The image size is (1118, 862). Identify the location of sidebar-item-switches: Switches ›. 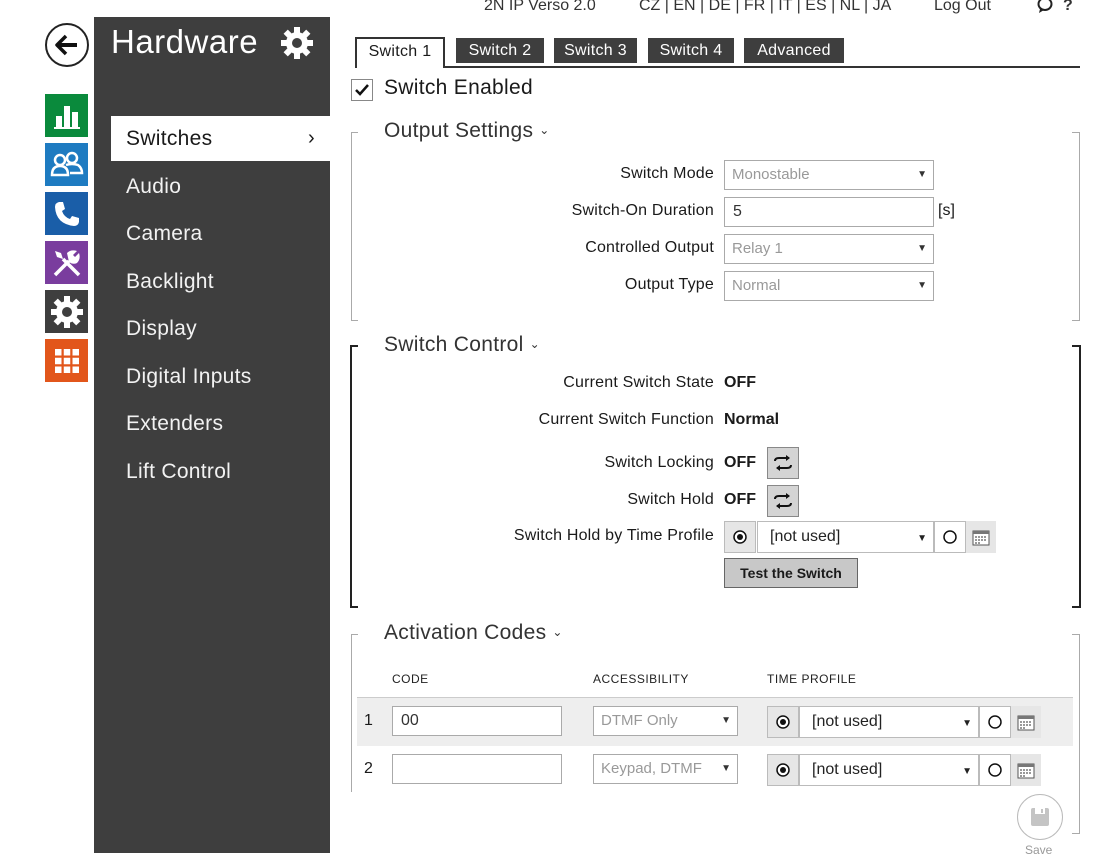
(220, 138).